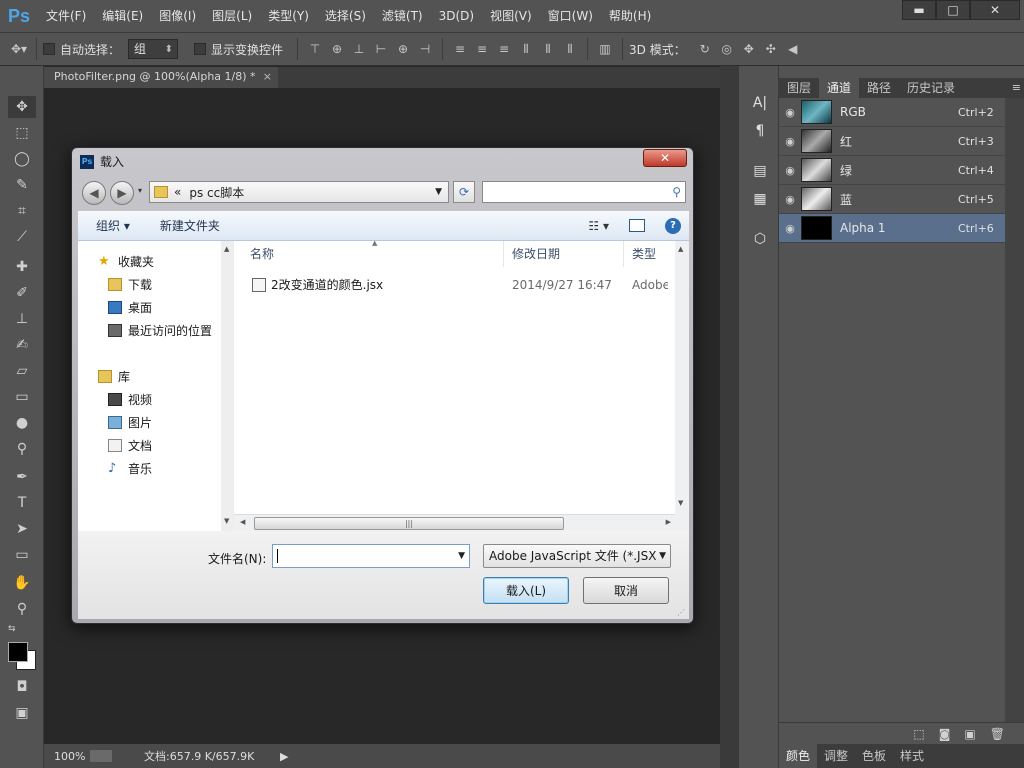  Describe the element at coordinates (649, 254) in the screenshot. I see `column-type: 类型` at that location.